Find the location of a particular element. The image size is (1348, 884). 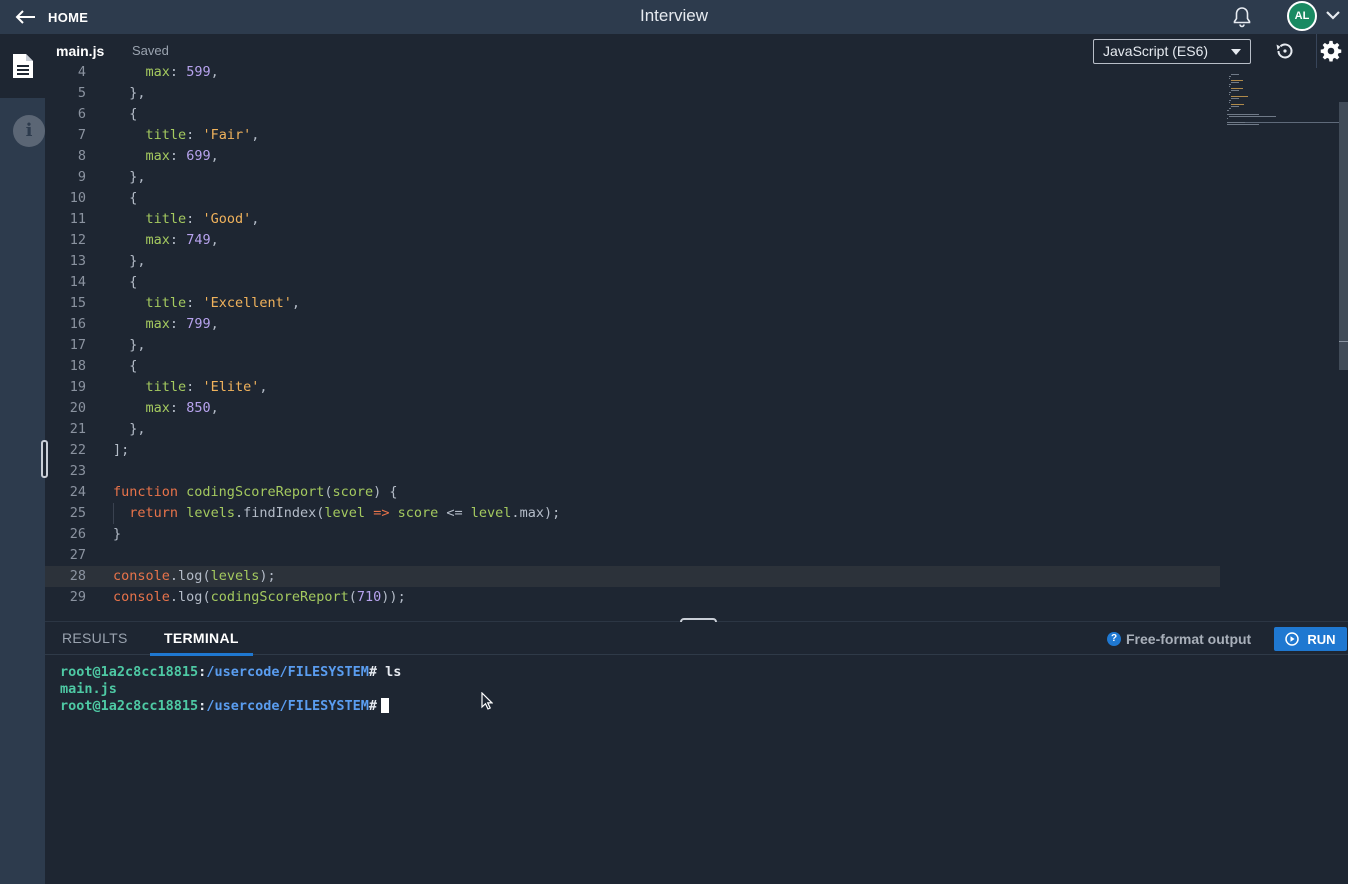

file-icon is located at coordinates (22, 66).